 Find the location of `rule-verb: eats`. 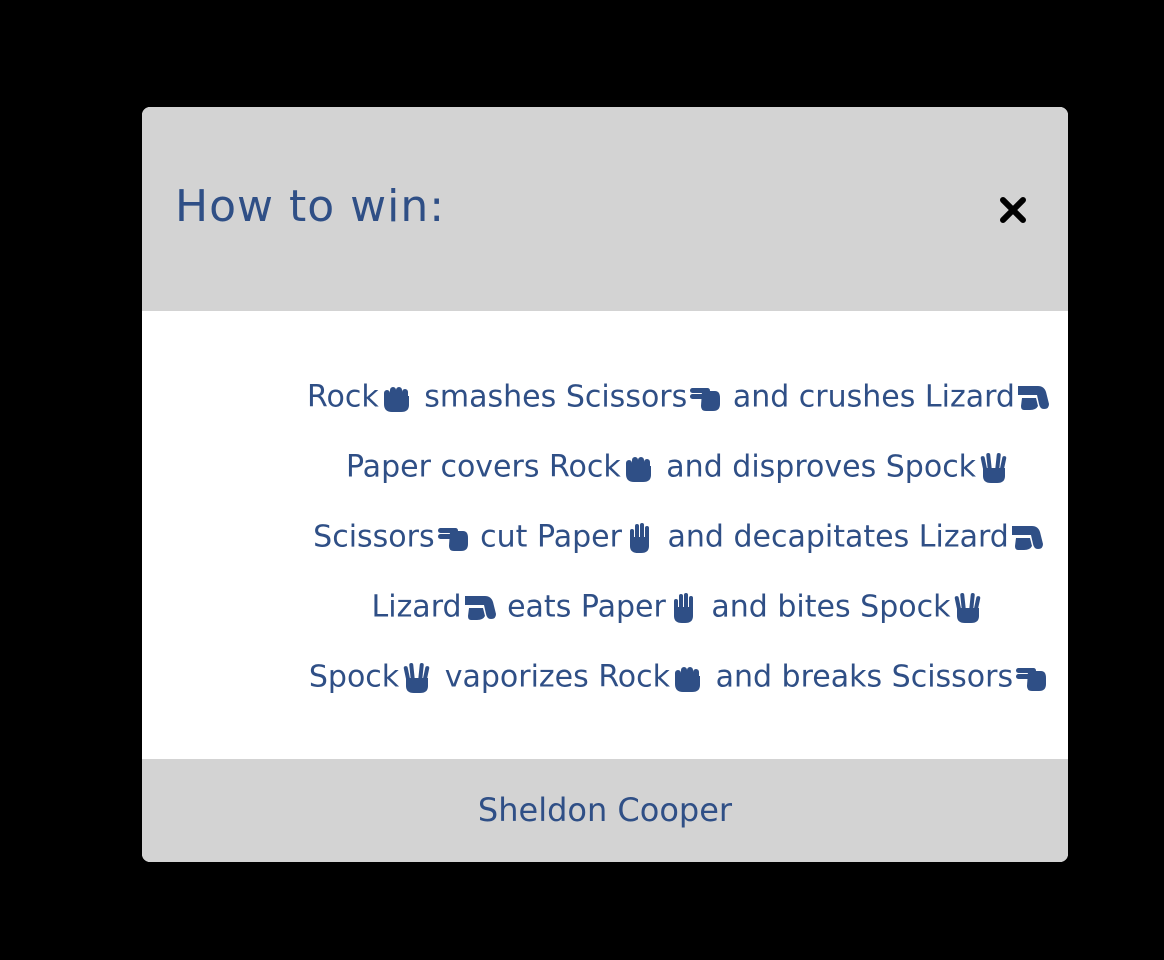

rule-verb: eats is located at coordinates (539, 607).